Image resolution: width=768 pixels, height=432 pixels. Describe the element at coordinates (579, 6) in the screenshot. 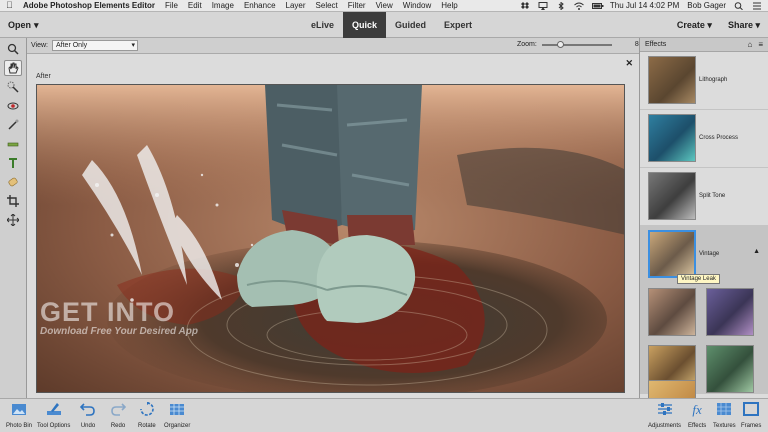

I see `wifi-icon` at that location.